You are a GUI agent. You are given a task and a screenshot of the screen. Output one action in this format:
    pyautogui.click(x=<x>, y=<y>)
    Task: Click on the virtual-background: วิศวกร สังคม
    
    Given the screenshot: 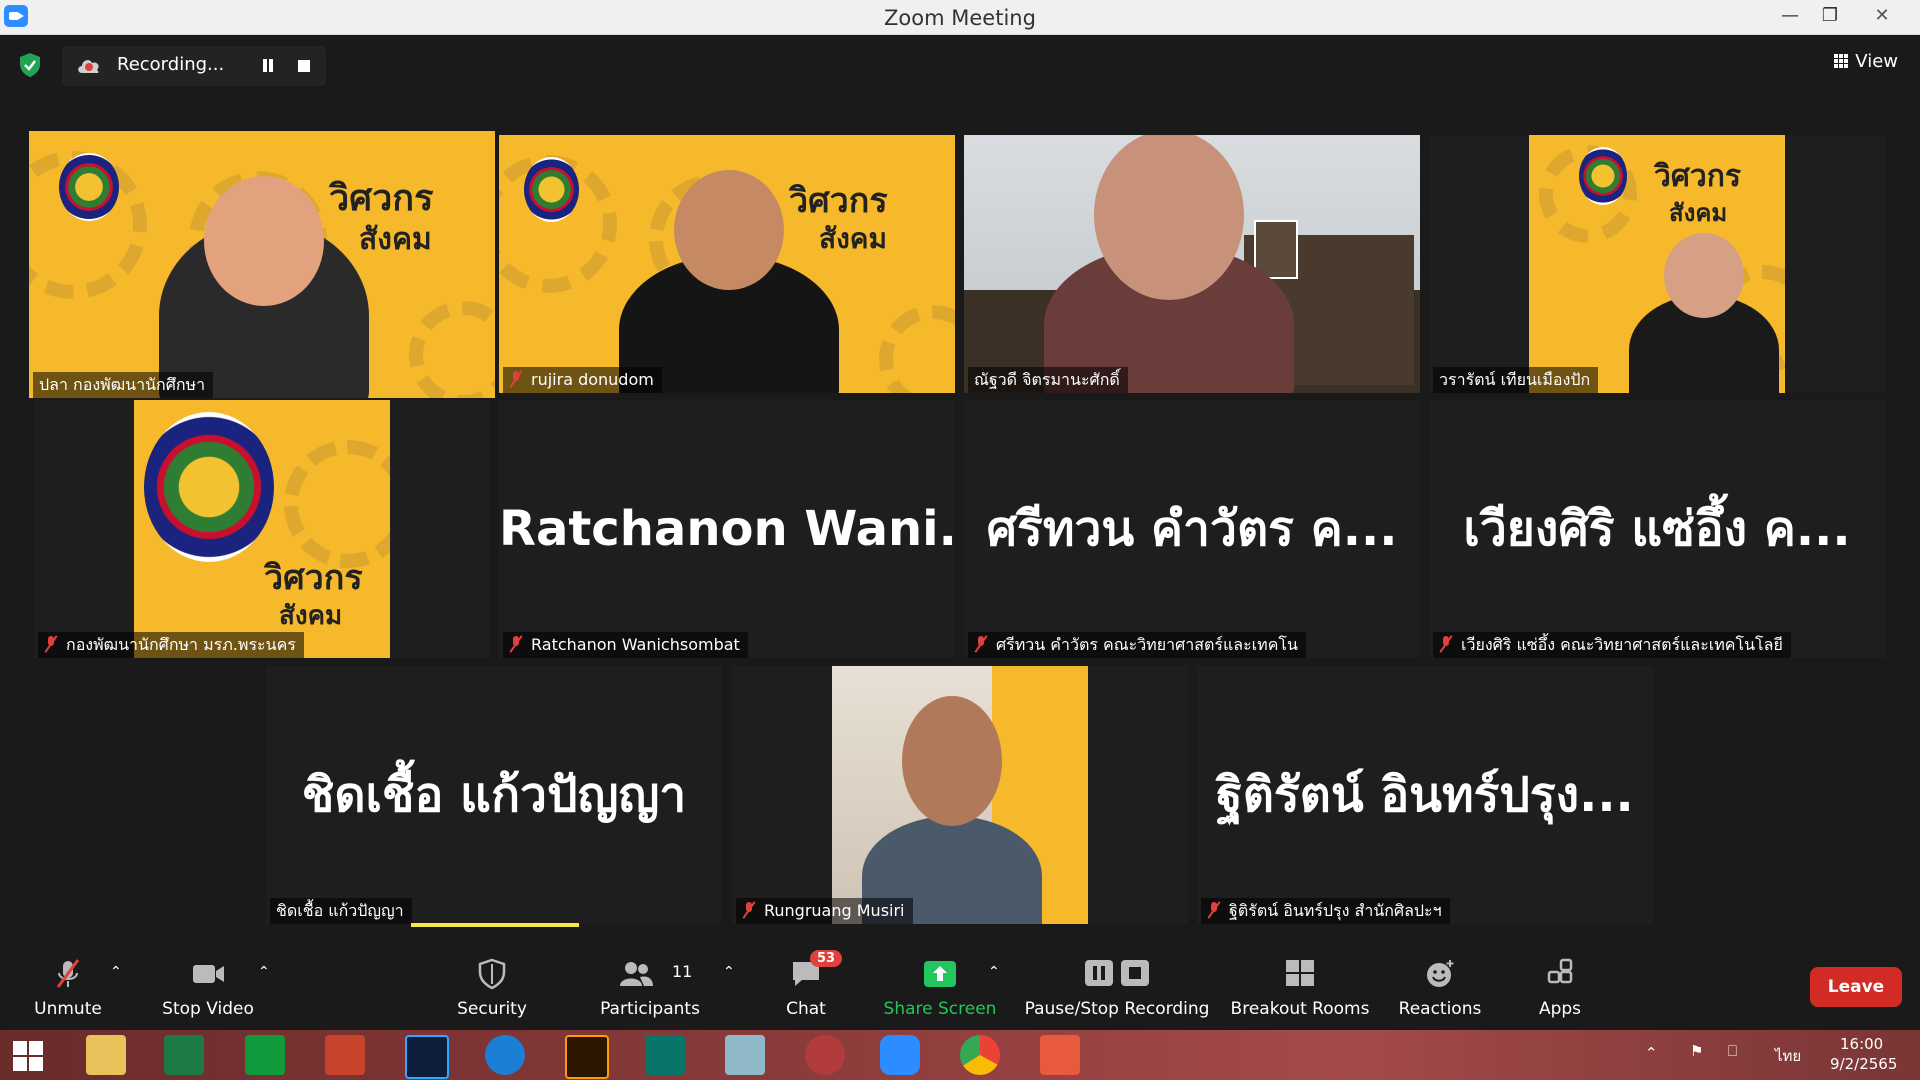 What is the action you would take?
    pyautogui.click(x=262, y=529)
    